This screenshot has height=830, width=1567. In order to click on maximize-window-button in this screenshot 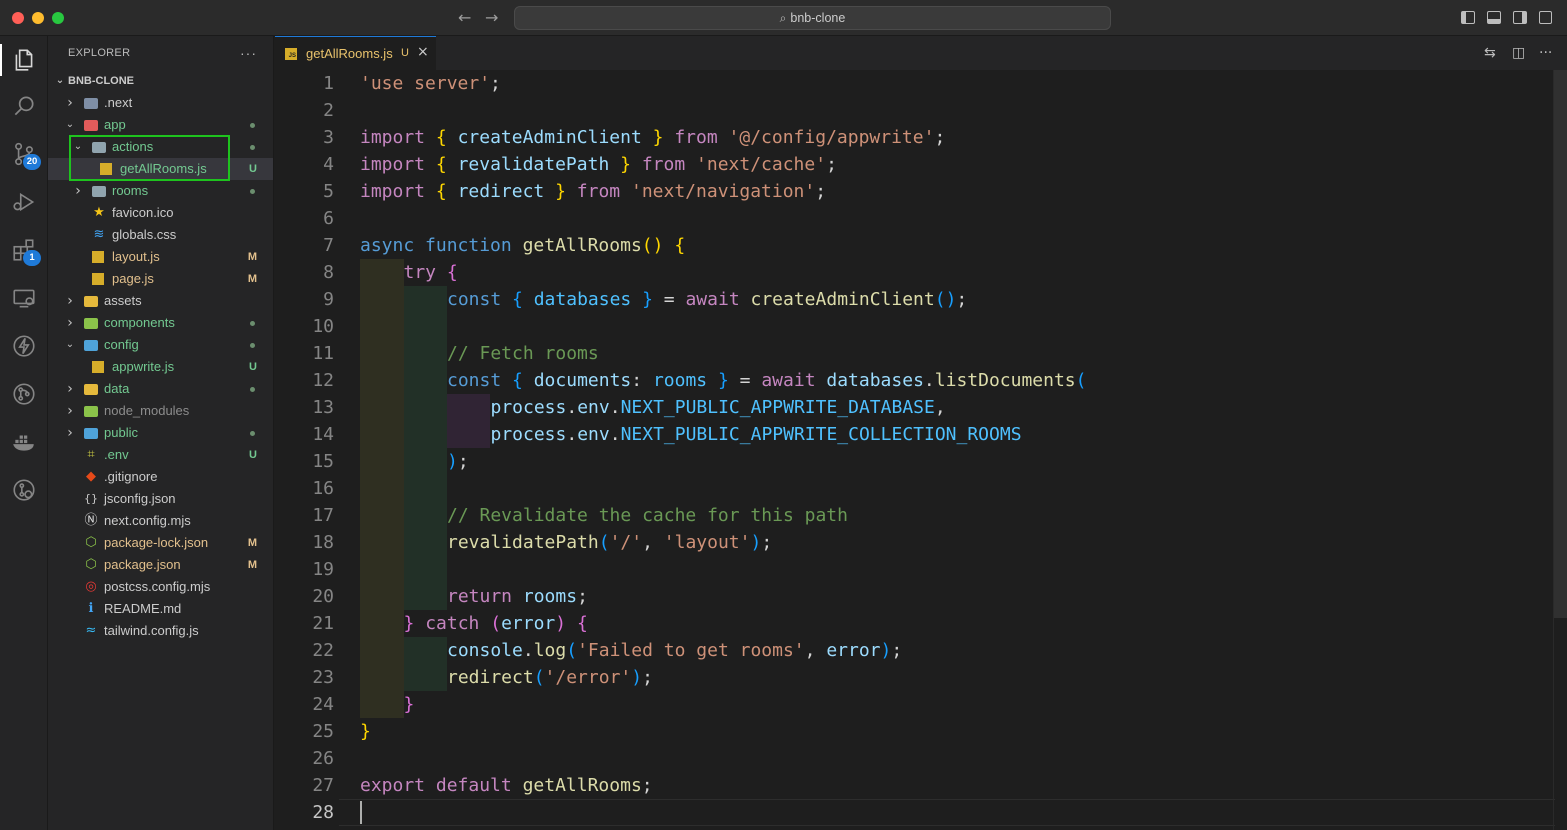, I will do `click(58, 18)`.